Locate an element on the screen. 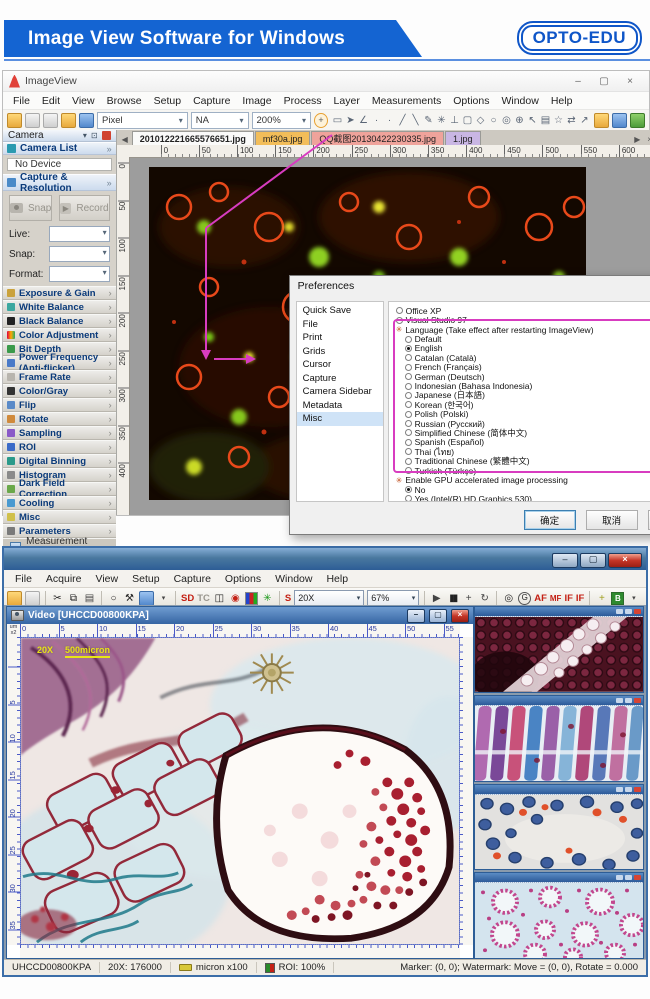  language-radio-row: Catalan (Català) is located at coordinates (523, 358).